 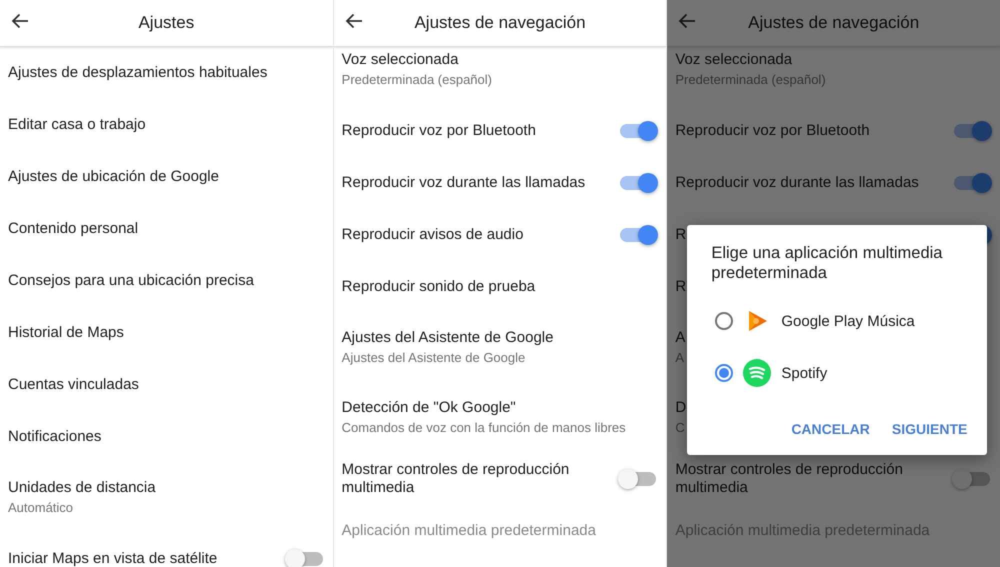 What do you see at coordinates (830, 429) in the screenshot?
I see `dialog-button: CANCELAR` at bounding box center [830, 429].